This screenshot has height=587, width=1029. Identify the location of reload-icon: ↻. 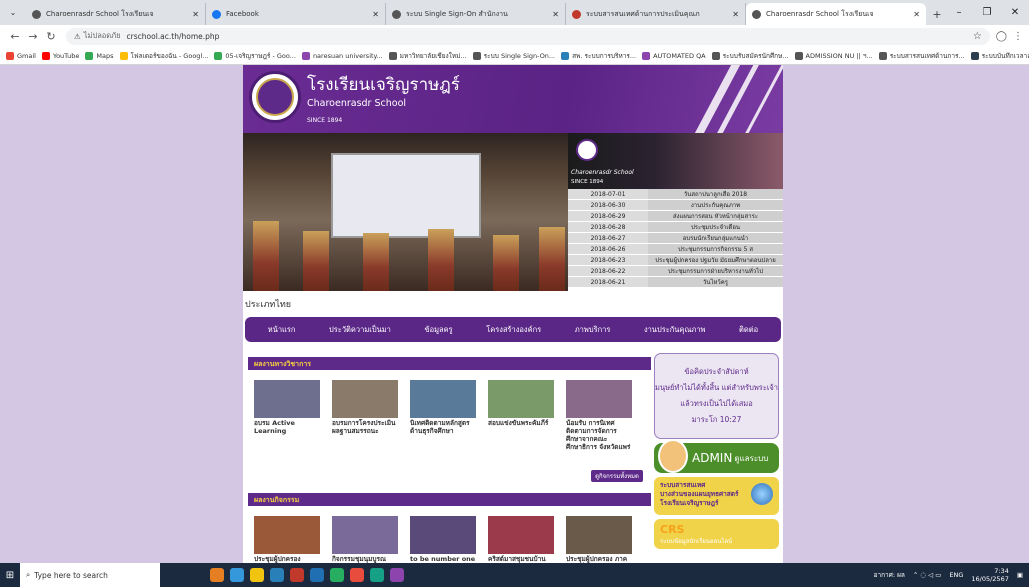
(51, 36).